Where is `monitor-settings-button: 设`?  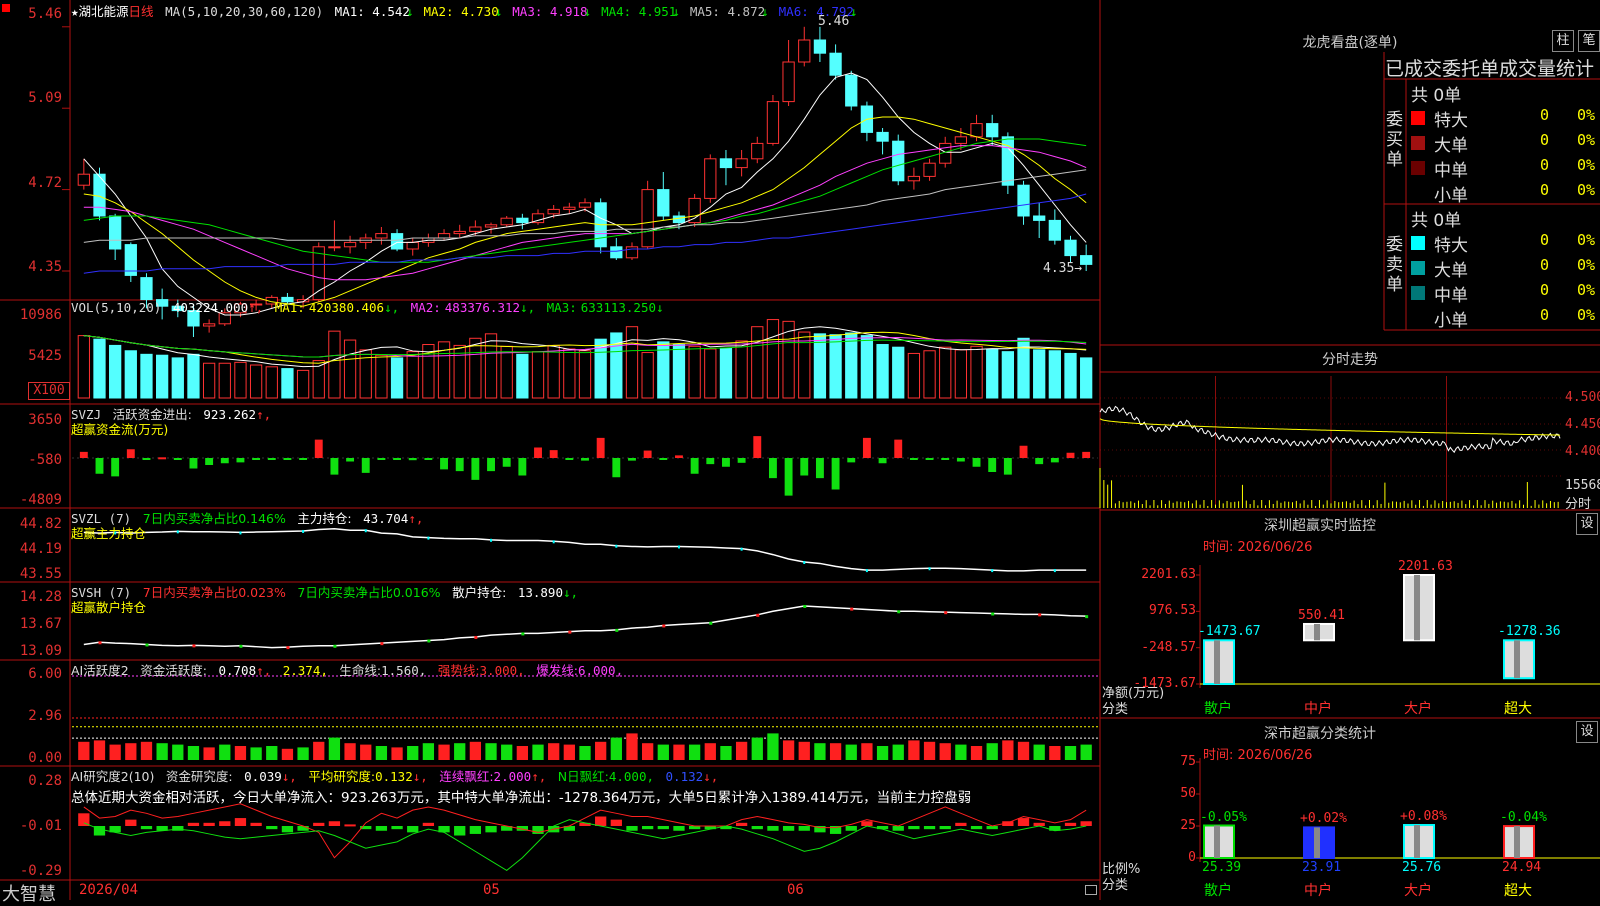 monitor-settings-button: 设 is located at coordinates (1587, 524).